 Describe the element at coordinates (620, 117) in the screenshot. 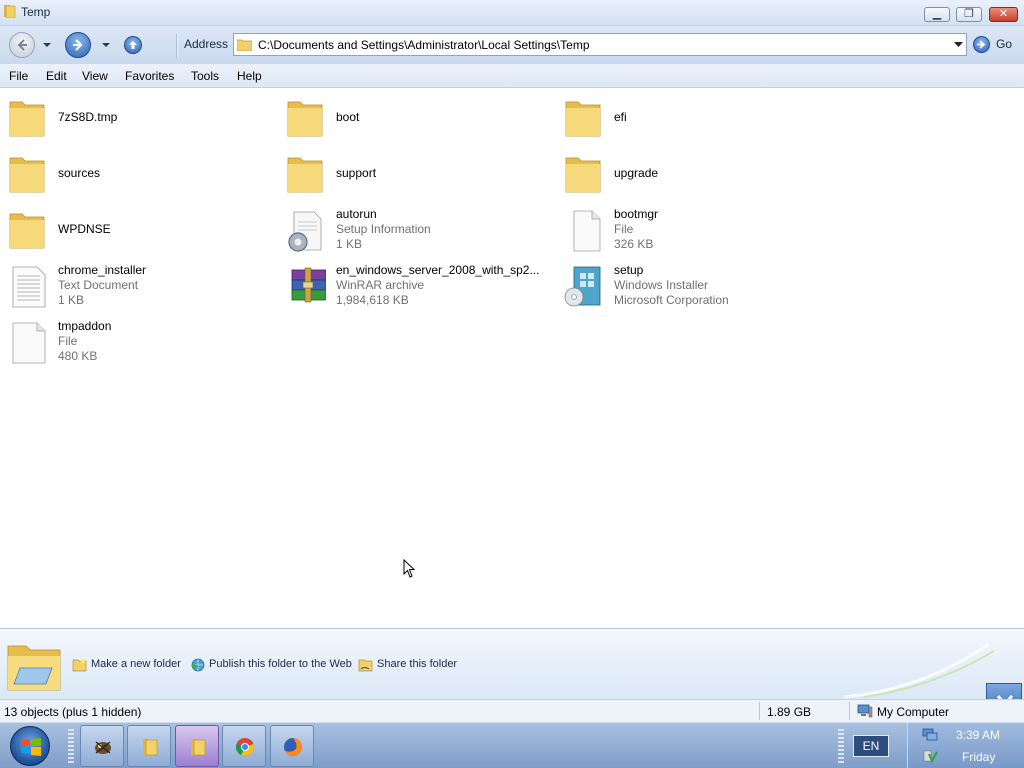

I see `file-name: efi` at that location.